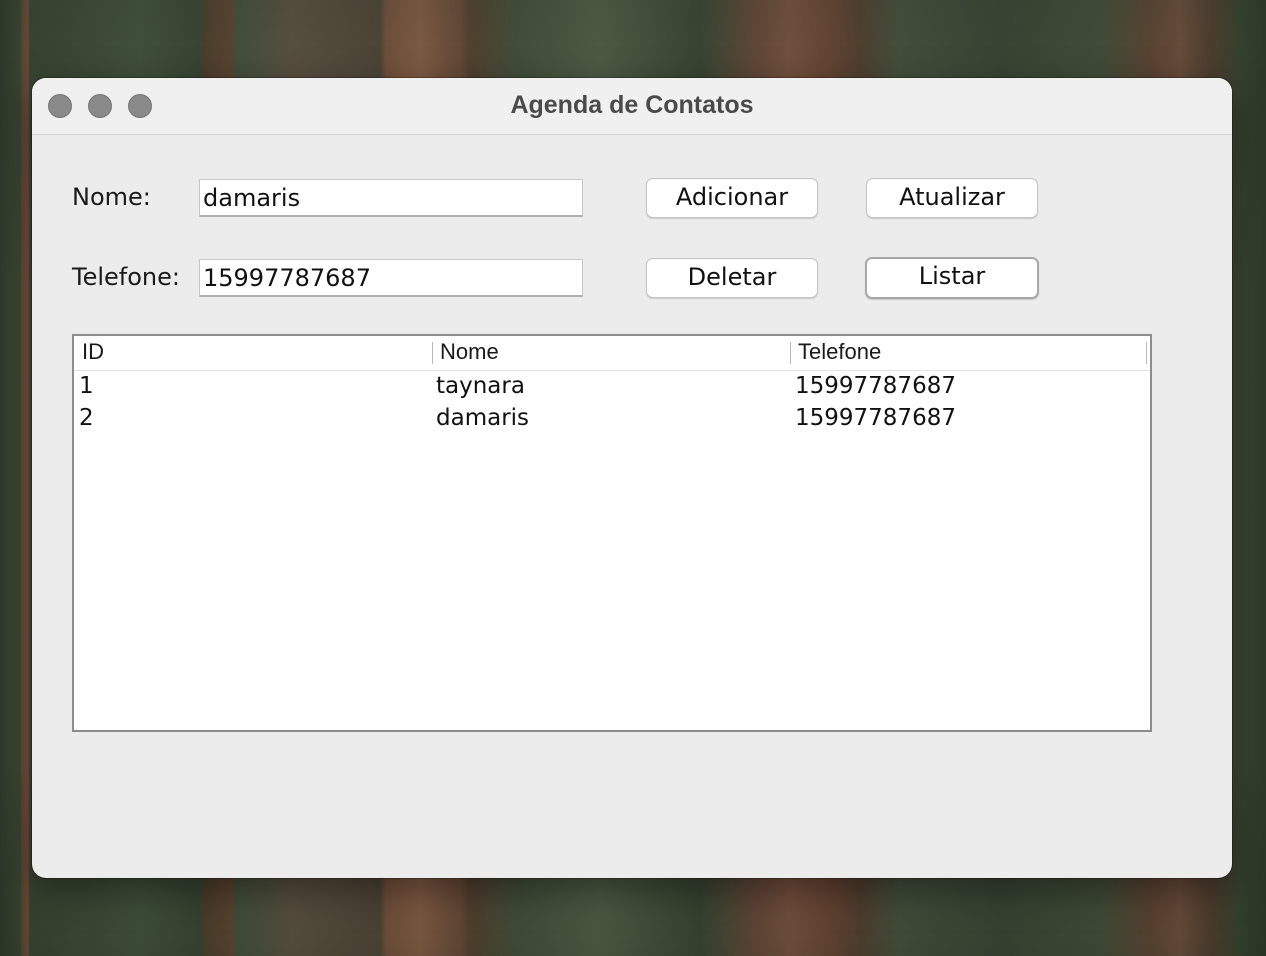  I want to click on column-header-telefone: Telefone, so click(839, 353).